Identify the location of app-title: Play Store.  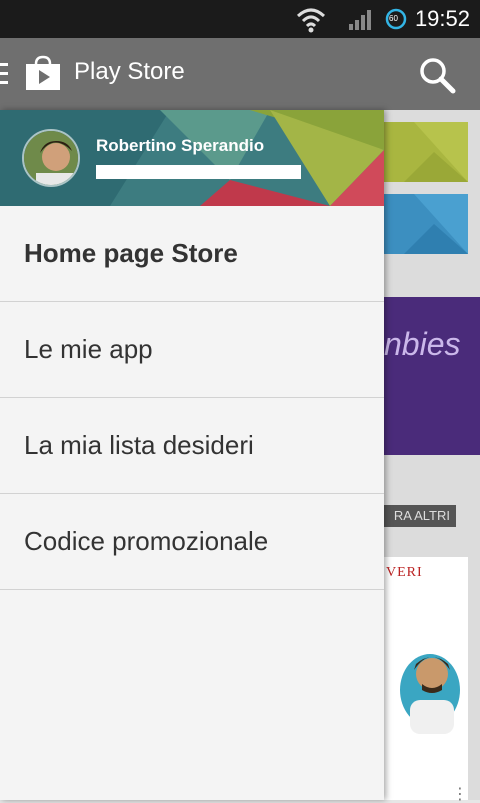
(129, 71).